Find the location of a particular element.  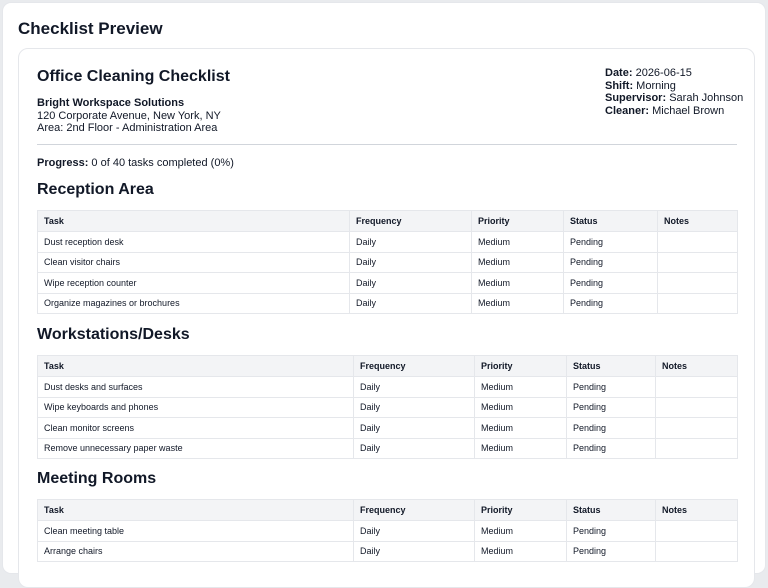

company-name: Bright Workspace Solutions is located at coordinates (111, 103).